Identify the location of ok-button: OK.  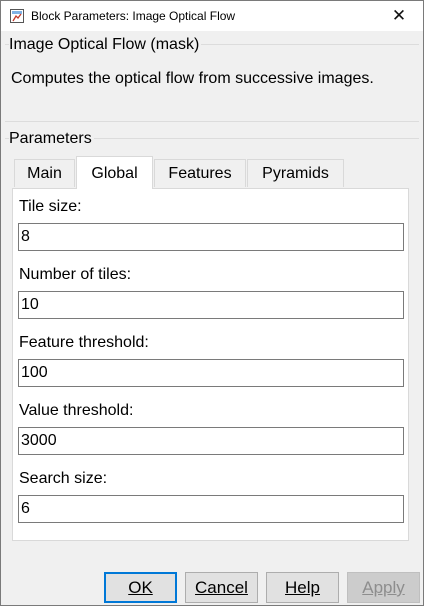
(140, 587).